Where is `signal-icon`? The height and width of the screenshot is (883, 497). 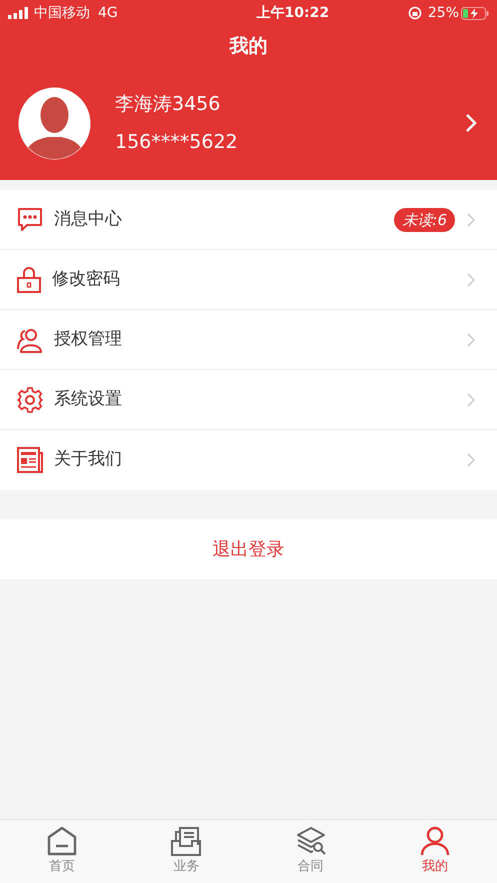
signal-icon is located at coordinates (19, 13).